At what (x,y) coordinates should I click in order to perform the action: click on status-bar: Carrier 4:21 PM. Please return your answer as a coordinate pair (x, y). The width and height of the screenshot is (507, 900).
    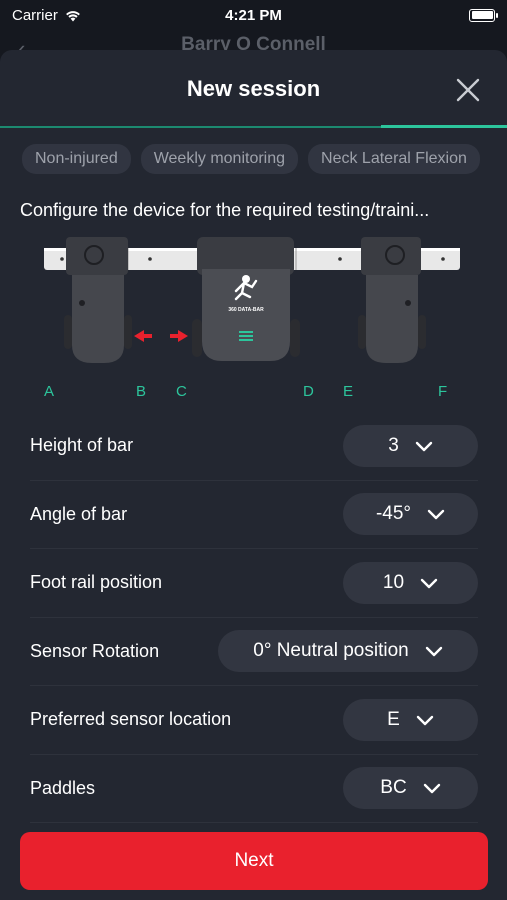
    Looking at the image, I should click on (253, 15).